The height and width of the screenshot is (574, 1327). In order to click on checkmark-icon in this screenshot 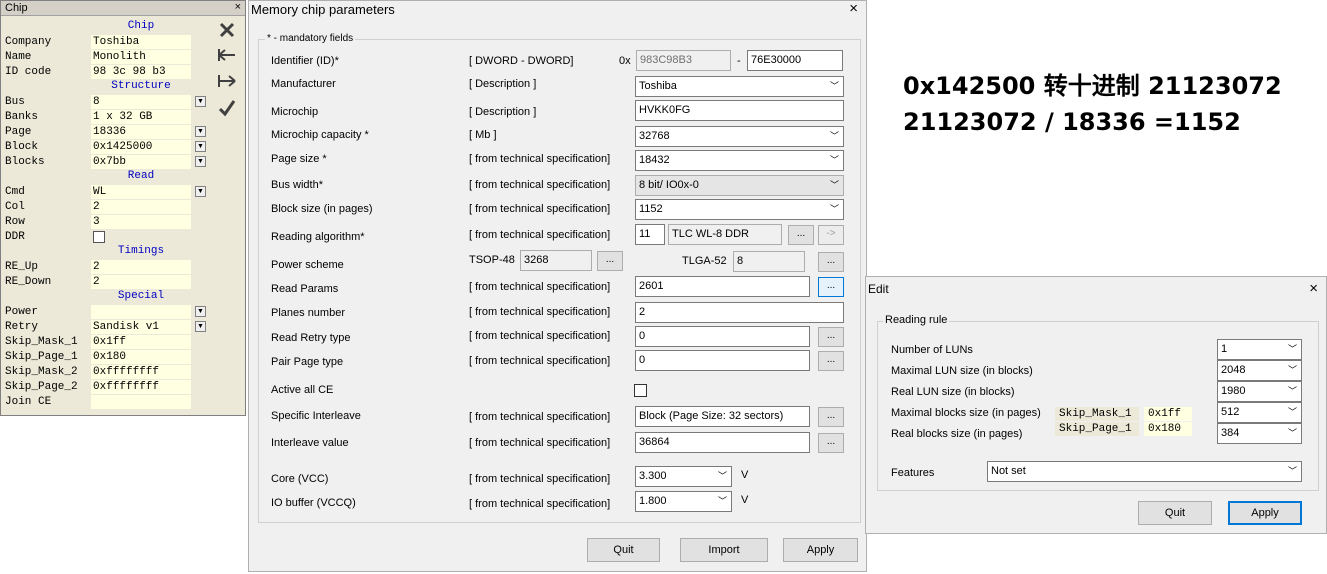, I will do `click(227, 109)`.